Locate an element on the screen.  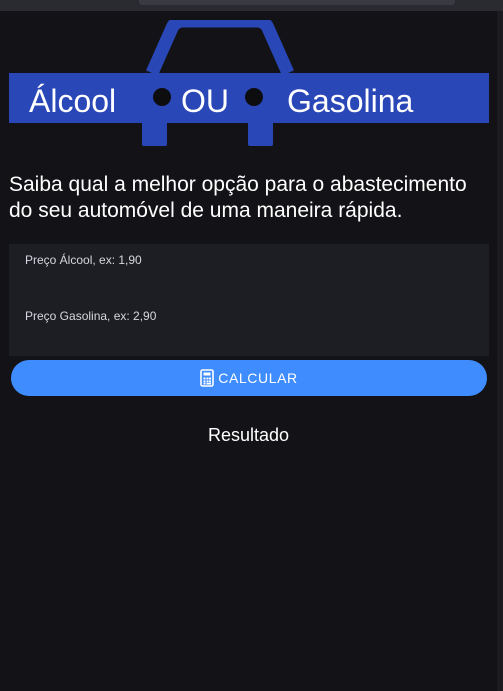
calculate-button: CALCULAR is located at coordinates (249, 378).